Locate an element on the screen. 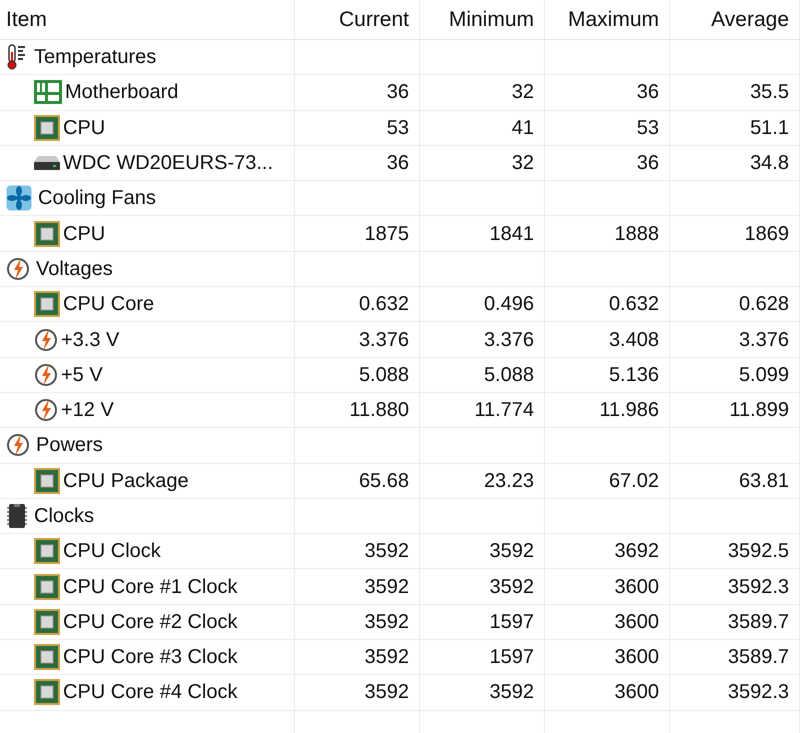  column-header: Average is located at coordinates (750, 20).